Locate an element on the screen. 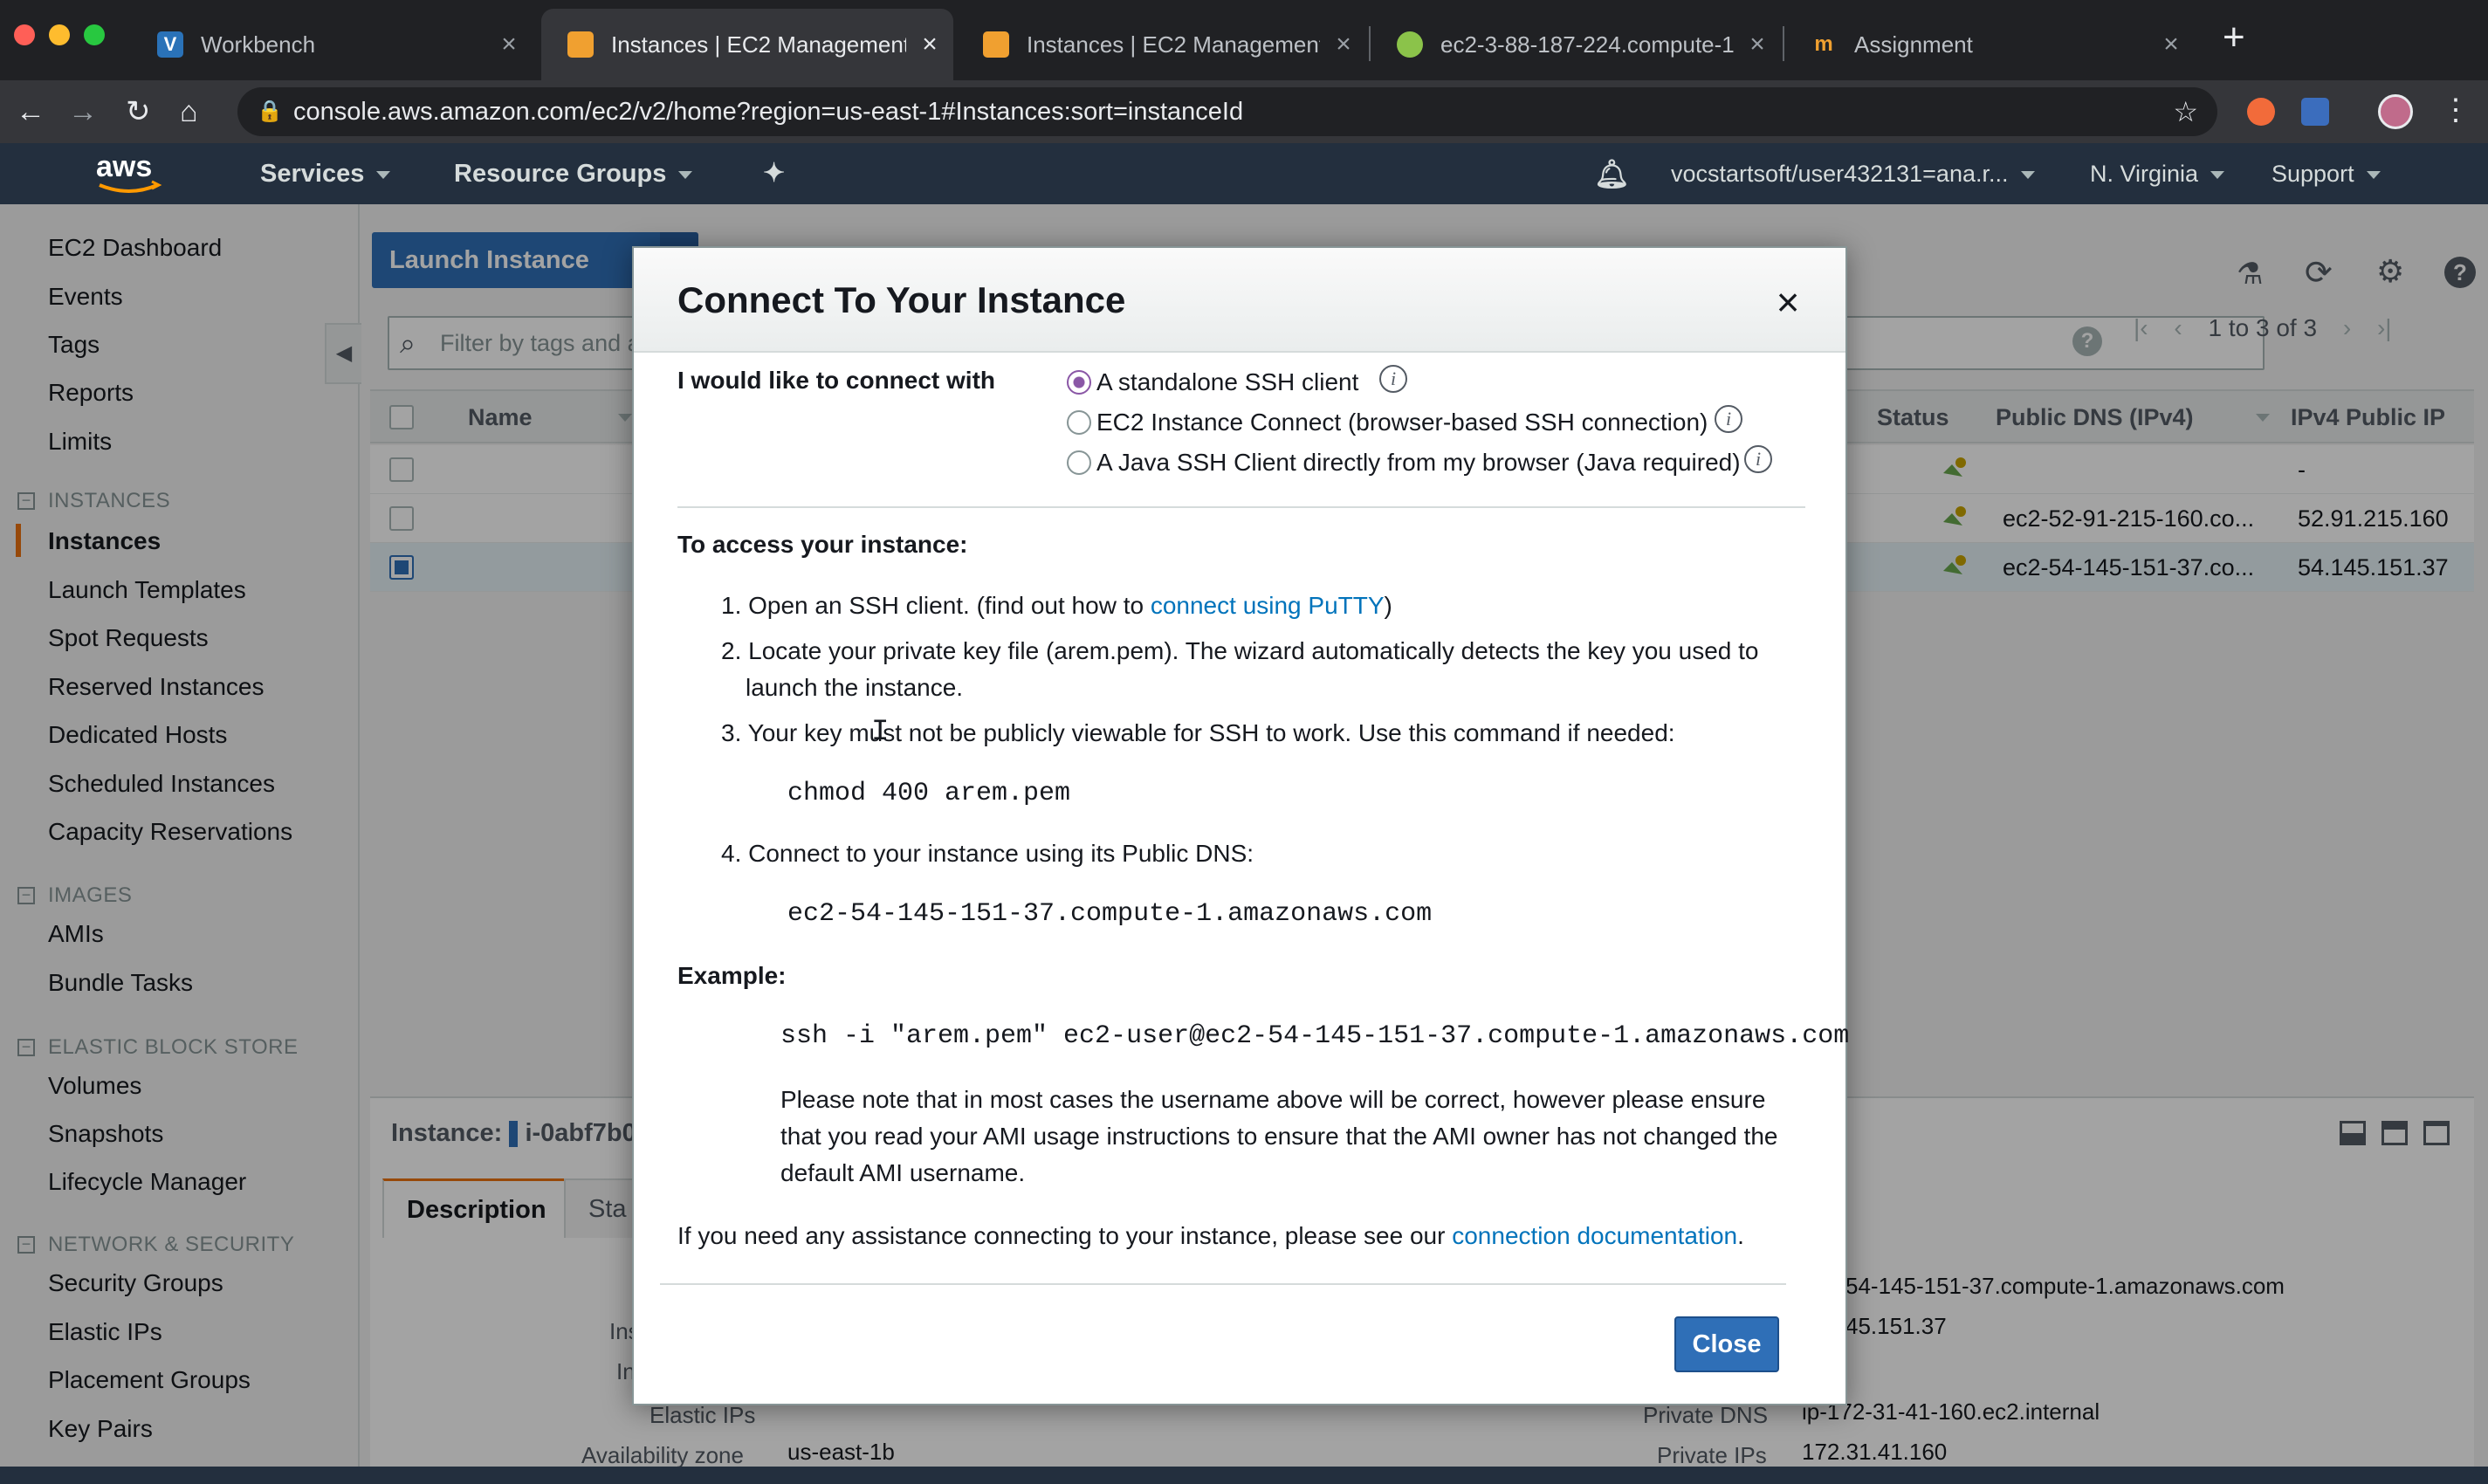 This screenshot has height=1484, width=2488. browser-tab-ec2: Instances | EC2 Management C × is located at coordinates (1162, 44).